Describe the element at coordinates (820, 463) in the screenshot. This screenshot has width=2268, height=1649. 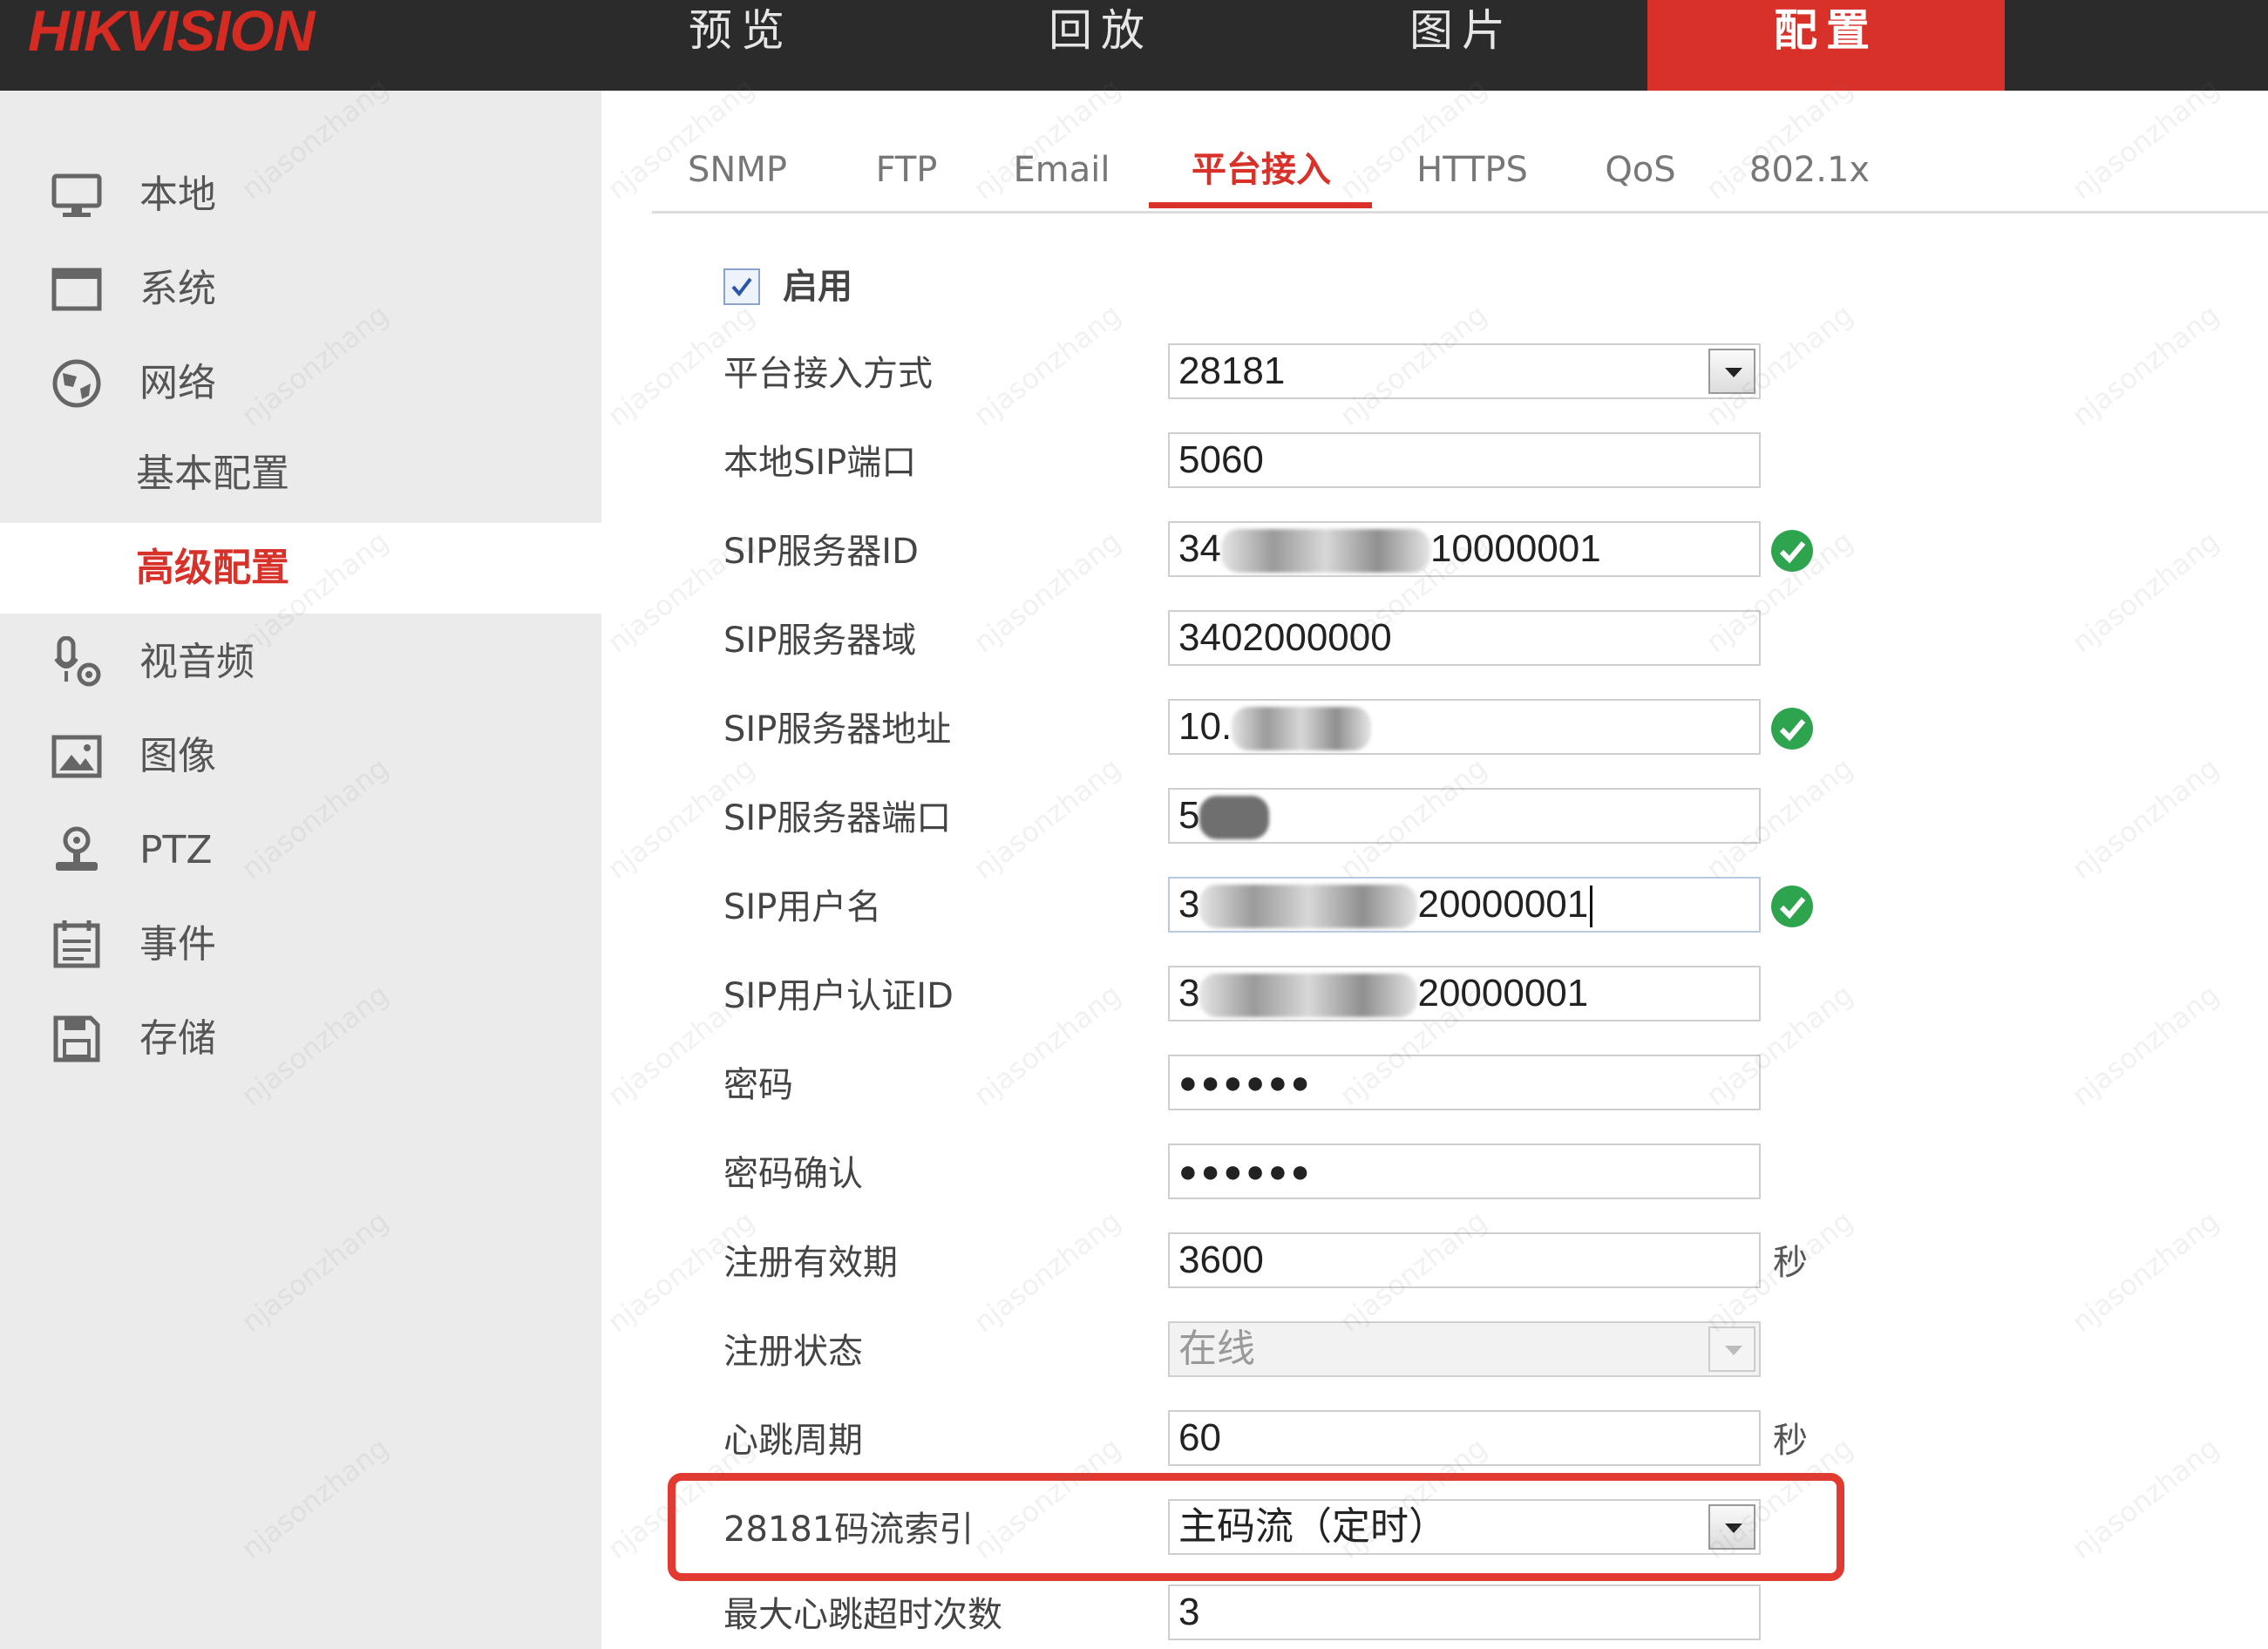
I see `local-sip-port-label: 本地SIP端口` at that location.